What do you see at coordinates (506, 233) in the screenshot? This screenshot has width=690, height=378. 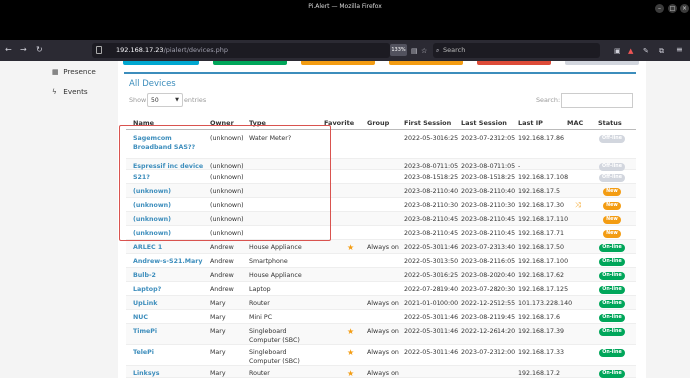 I see `last-session-time: 10:45` at bounding box center [506, 233].